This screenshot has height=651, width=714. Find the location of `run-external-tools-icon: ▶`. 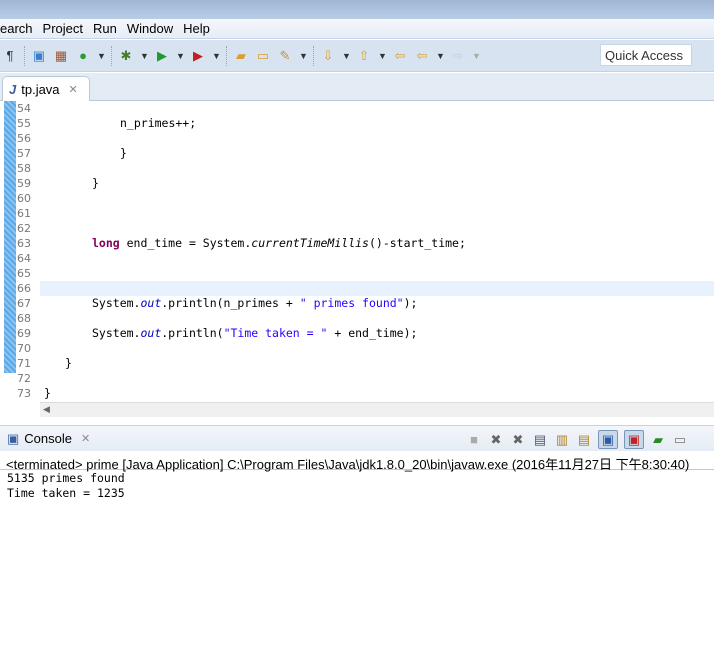

run-external-tools-icon: ▶ is located at coordinates (198, 56).